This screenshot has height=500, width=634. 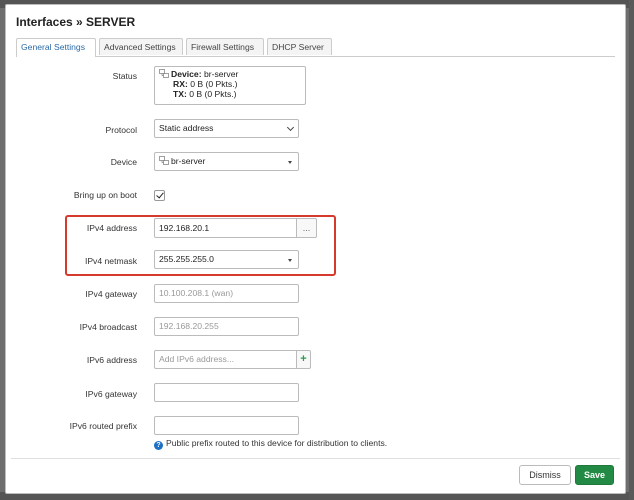 I want to click on tab-dhcp-server: DHCP Server, so click(x=299, y=46).